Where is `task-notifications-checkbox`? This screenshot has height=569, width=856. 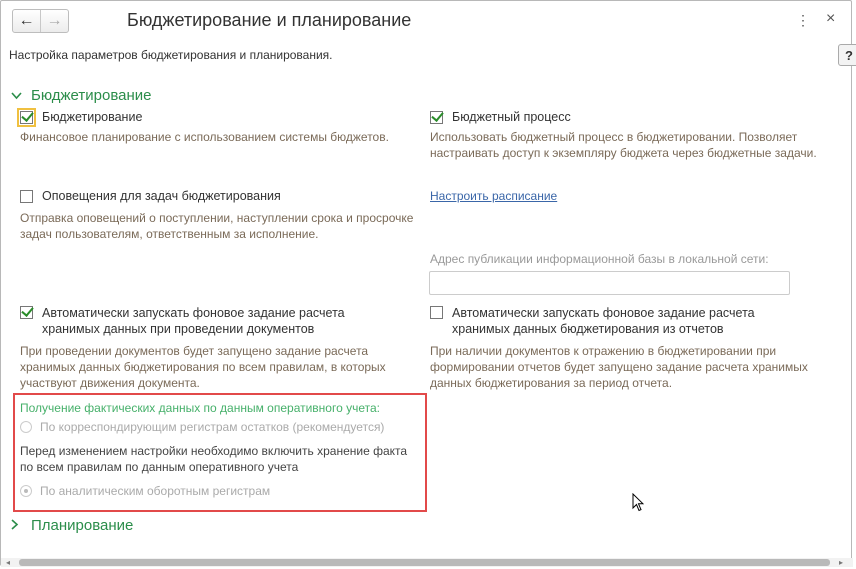 task-notifications-checkbox is located at coordinates (26, 196).